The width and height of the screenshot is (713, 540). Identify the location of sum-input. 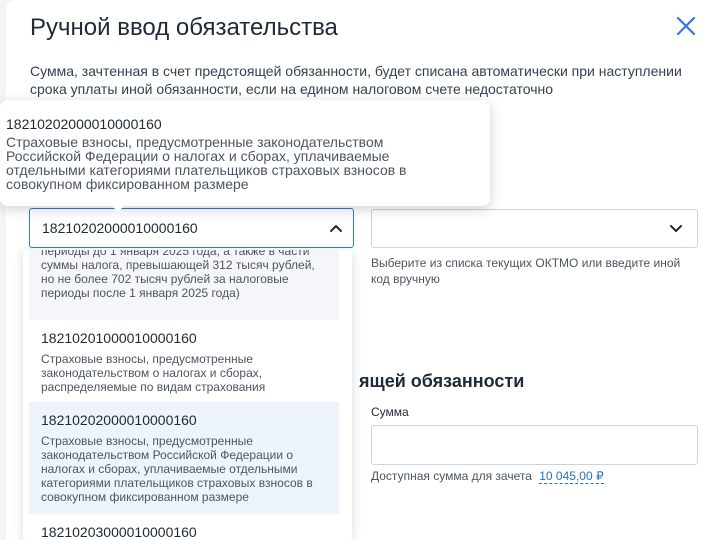
(534, 445).